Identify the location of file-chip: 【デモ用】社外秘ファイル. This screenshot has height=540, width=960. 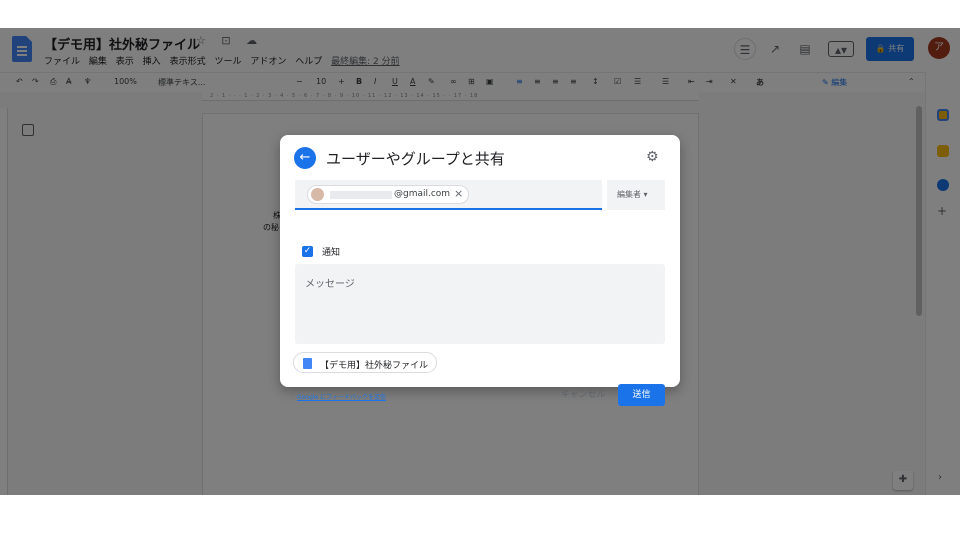
(365, 362).